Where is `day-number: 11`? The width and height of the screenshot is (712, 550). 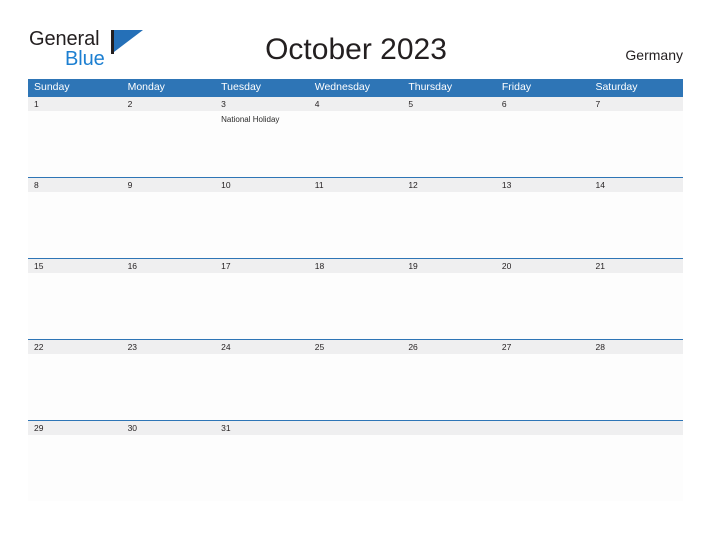 day-number: 11 is located at coordinates (356, 185).